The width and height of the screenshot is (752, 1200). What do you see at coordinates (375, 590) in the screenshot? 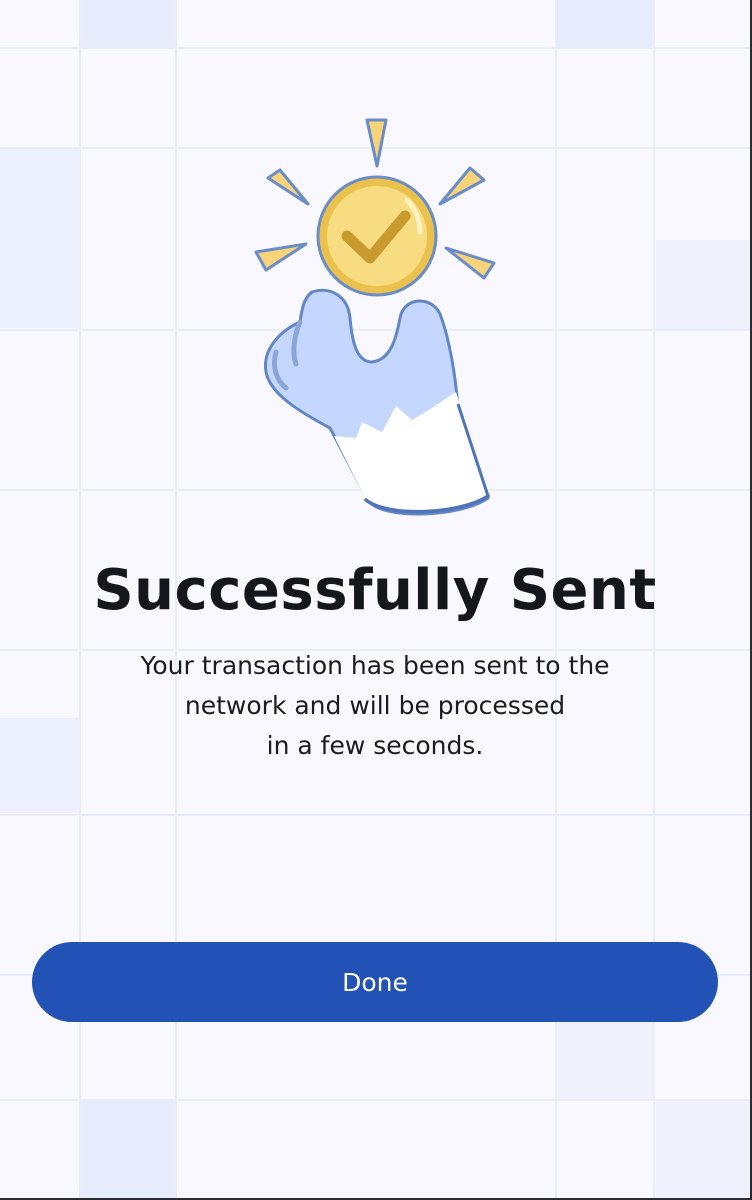
I see `success-title: Successfully Sent` at bounding box center [375, 590].